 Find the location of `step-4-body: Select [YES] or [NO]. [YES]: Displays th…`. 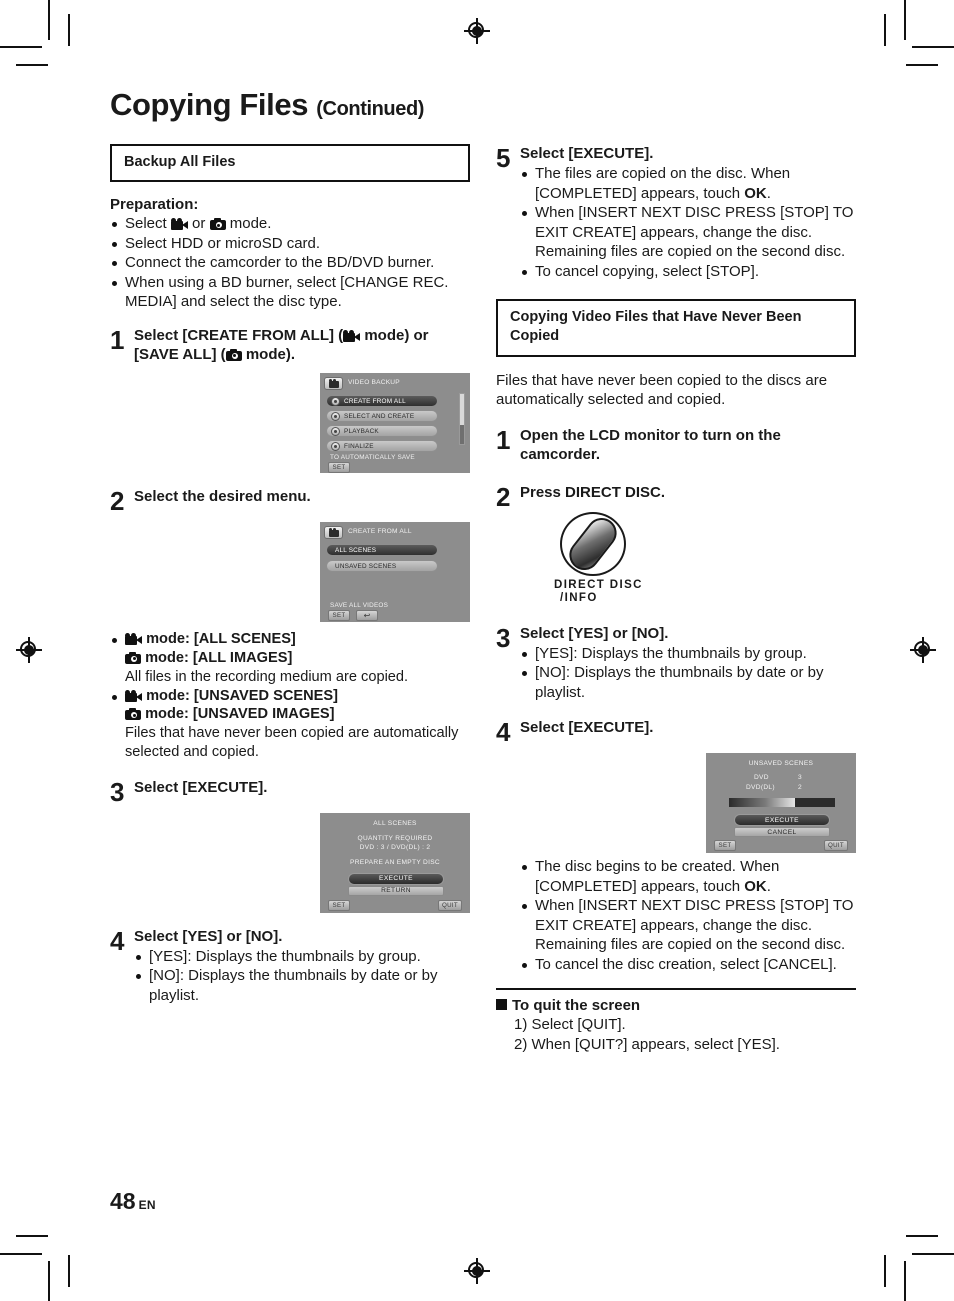

step-4-body: Select [YES] or [NO]. [YES]: Displays th… is located at coordinates (302, 966).